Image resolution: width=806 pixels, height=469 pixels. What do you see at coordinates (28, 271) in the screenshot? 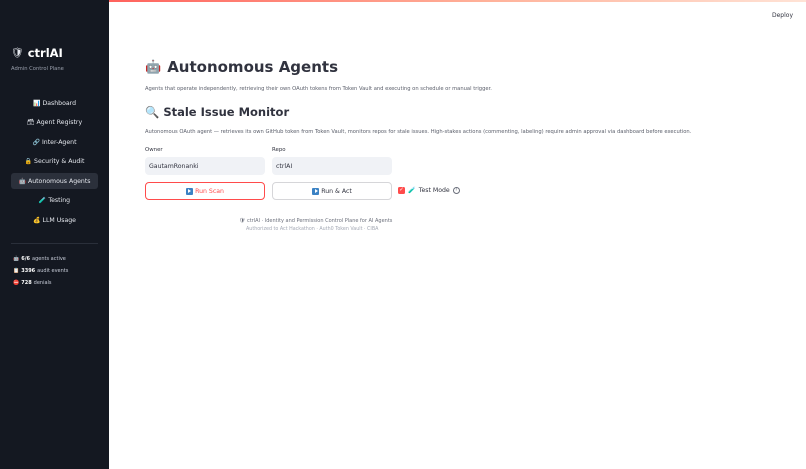
I see `stat-value: 3396` at bounding box center [28, 271].